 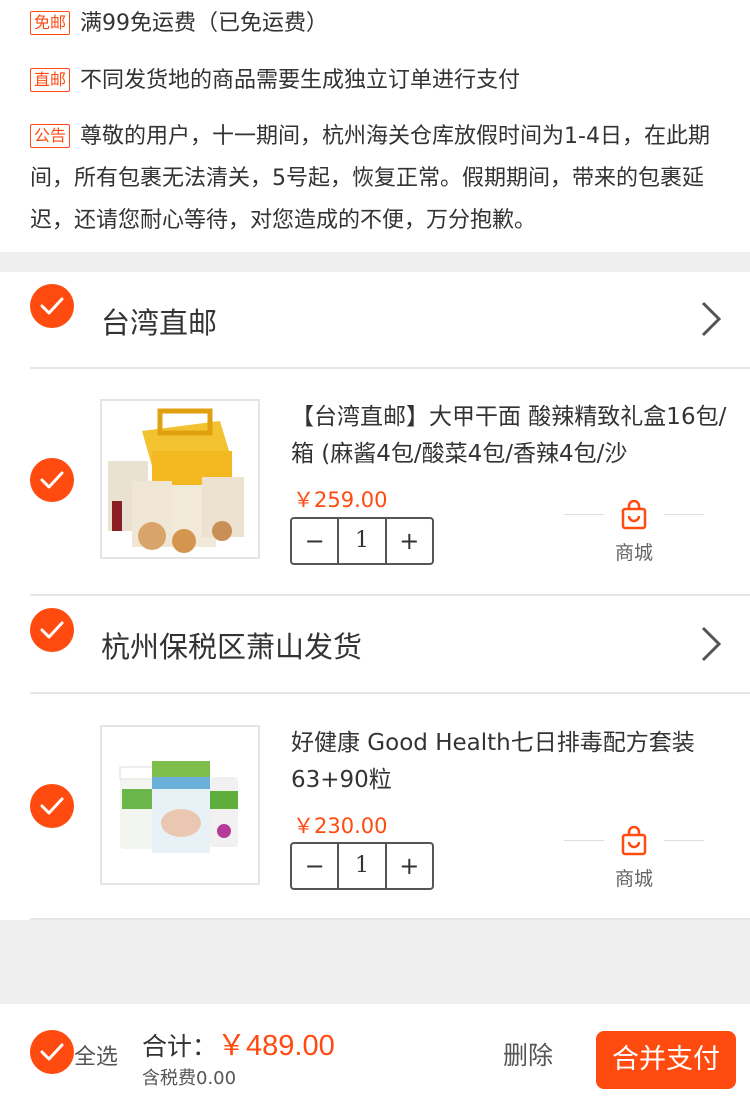 What do you see at coordinates (204, 23) in the screenshot?
I see `notice-text: 满99免运费（已免运费）` at bounding box center [204, 23].